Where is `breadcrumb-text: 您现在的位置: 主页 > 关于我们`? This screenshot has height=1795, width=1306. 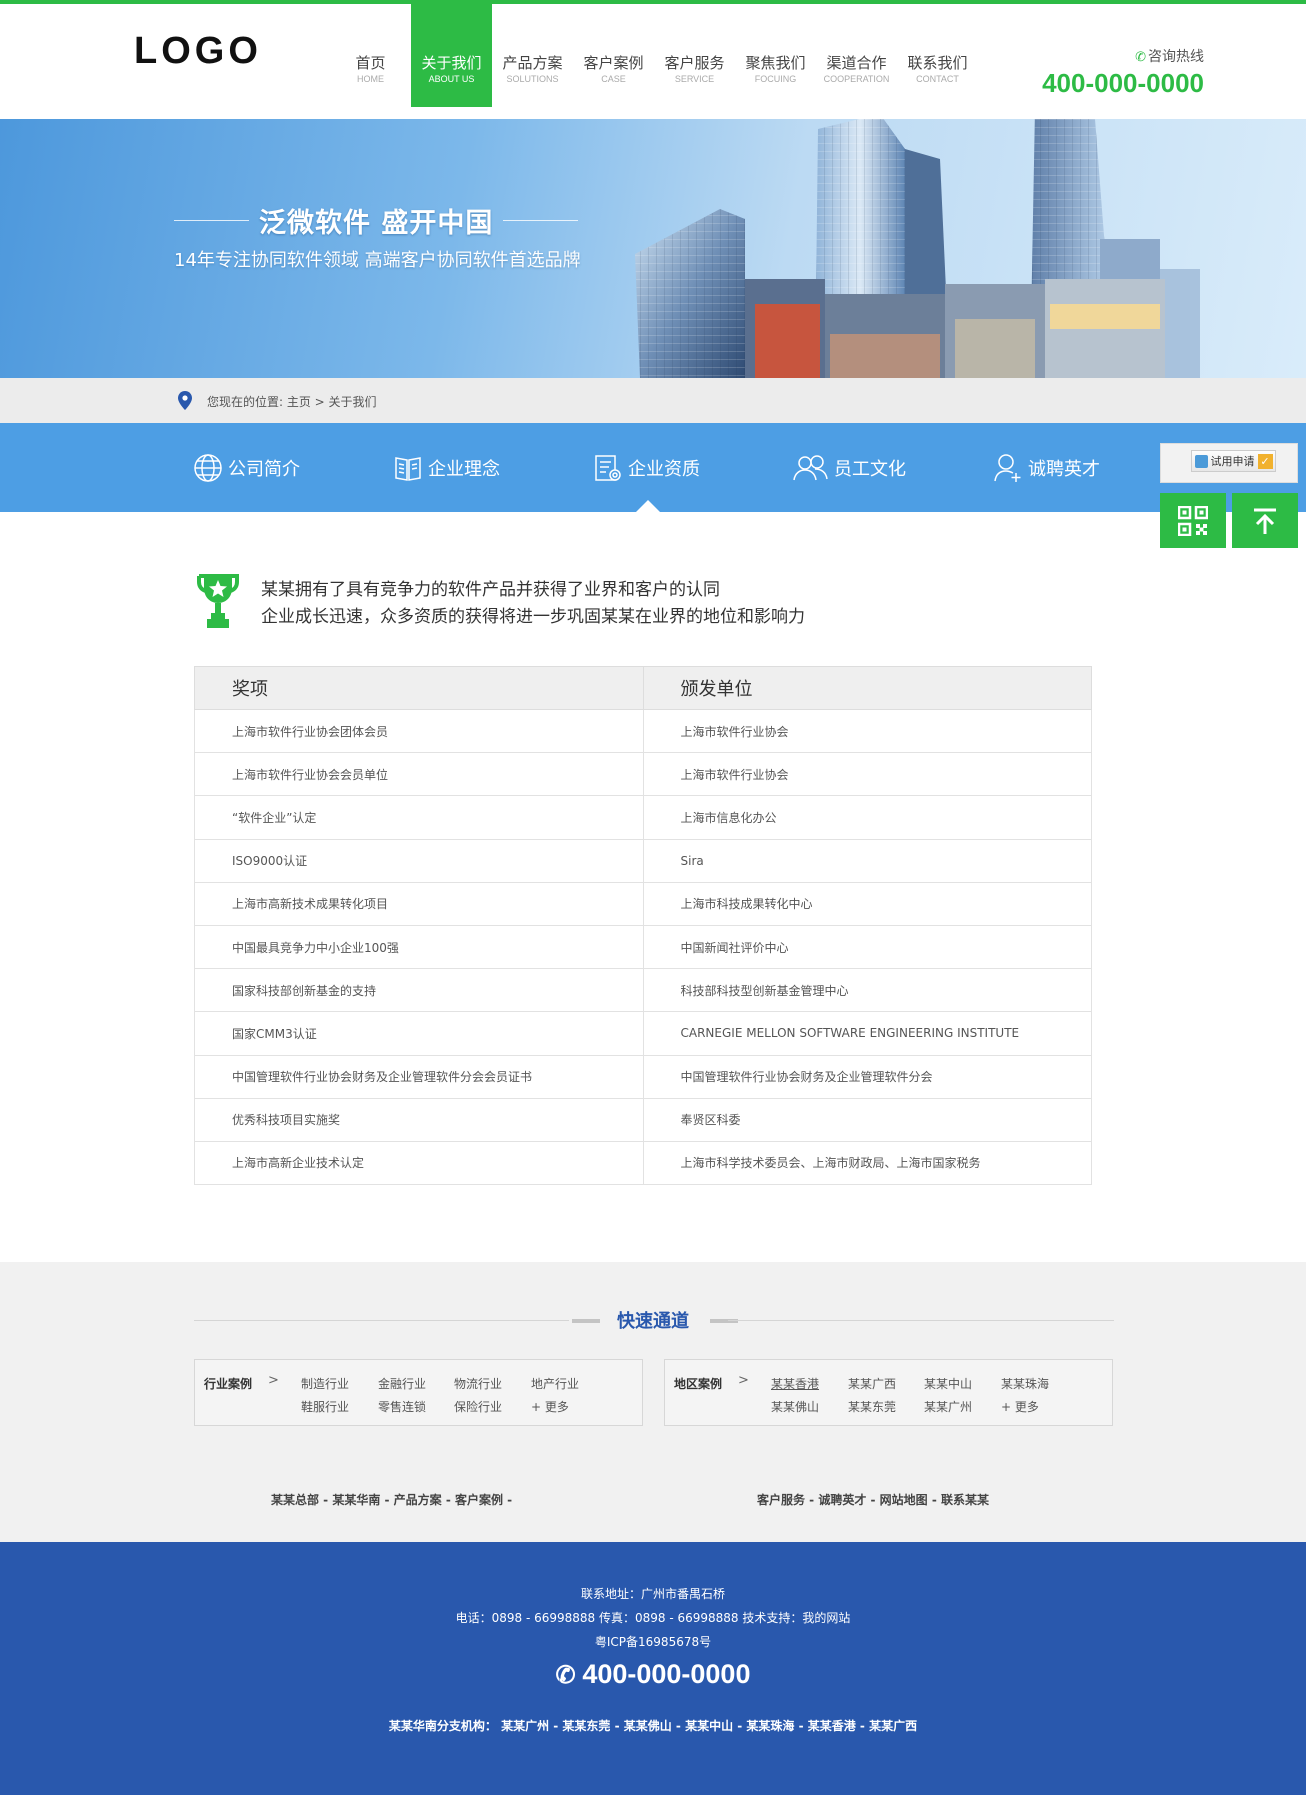 breadcrumb-text: 您现在的位置: 主页 > 关于我们 is located at coordinates (292, 401).